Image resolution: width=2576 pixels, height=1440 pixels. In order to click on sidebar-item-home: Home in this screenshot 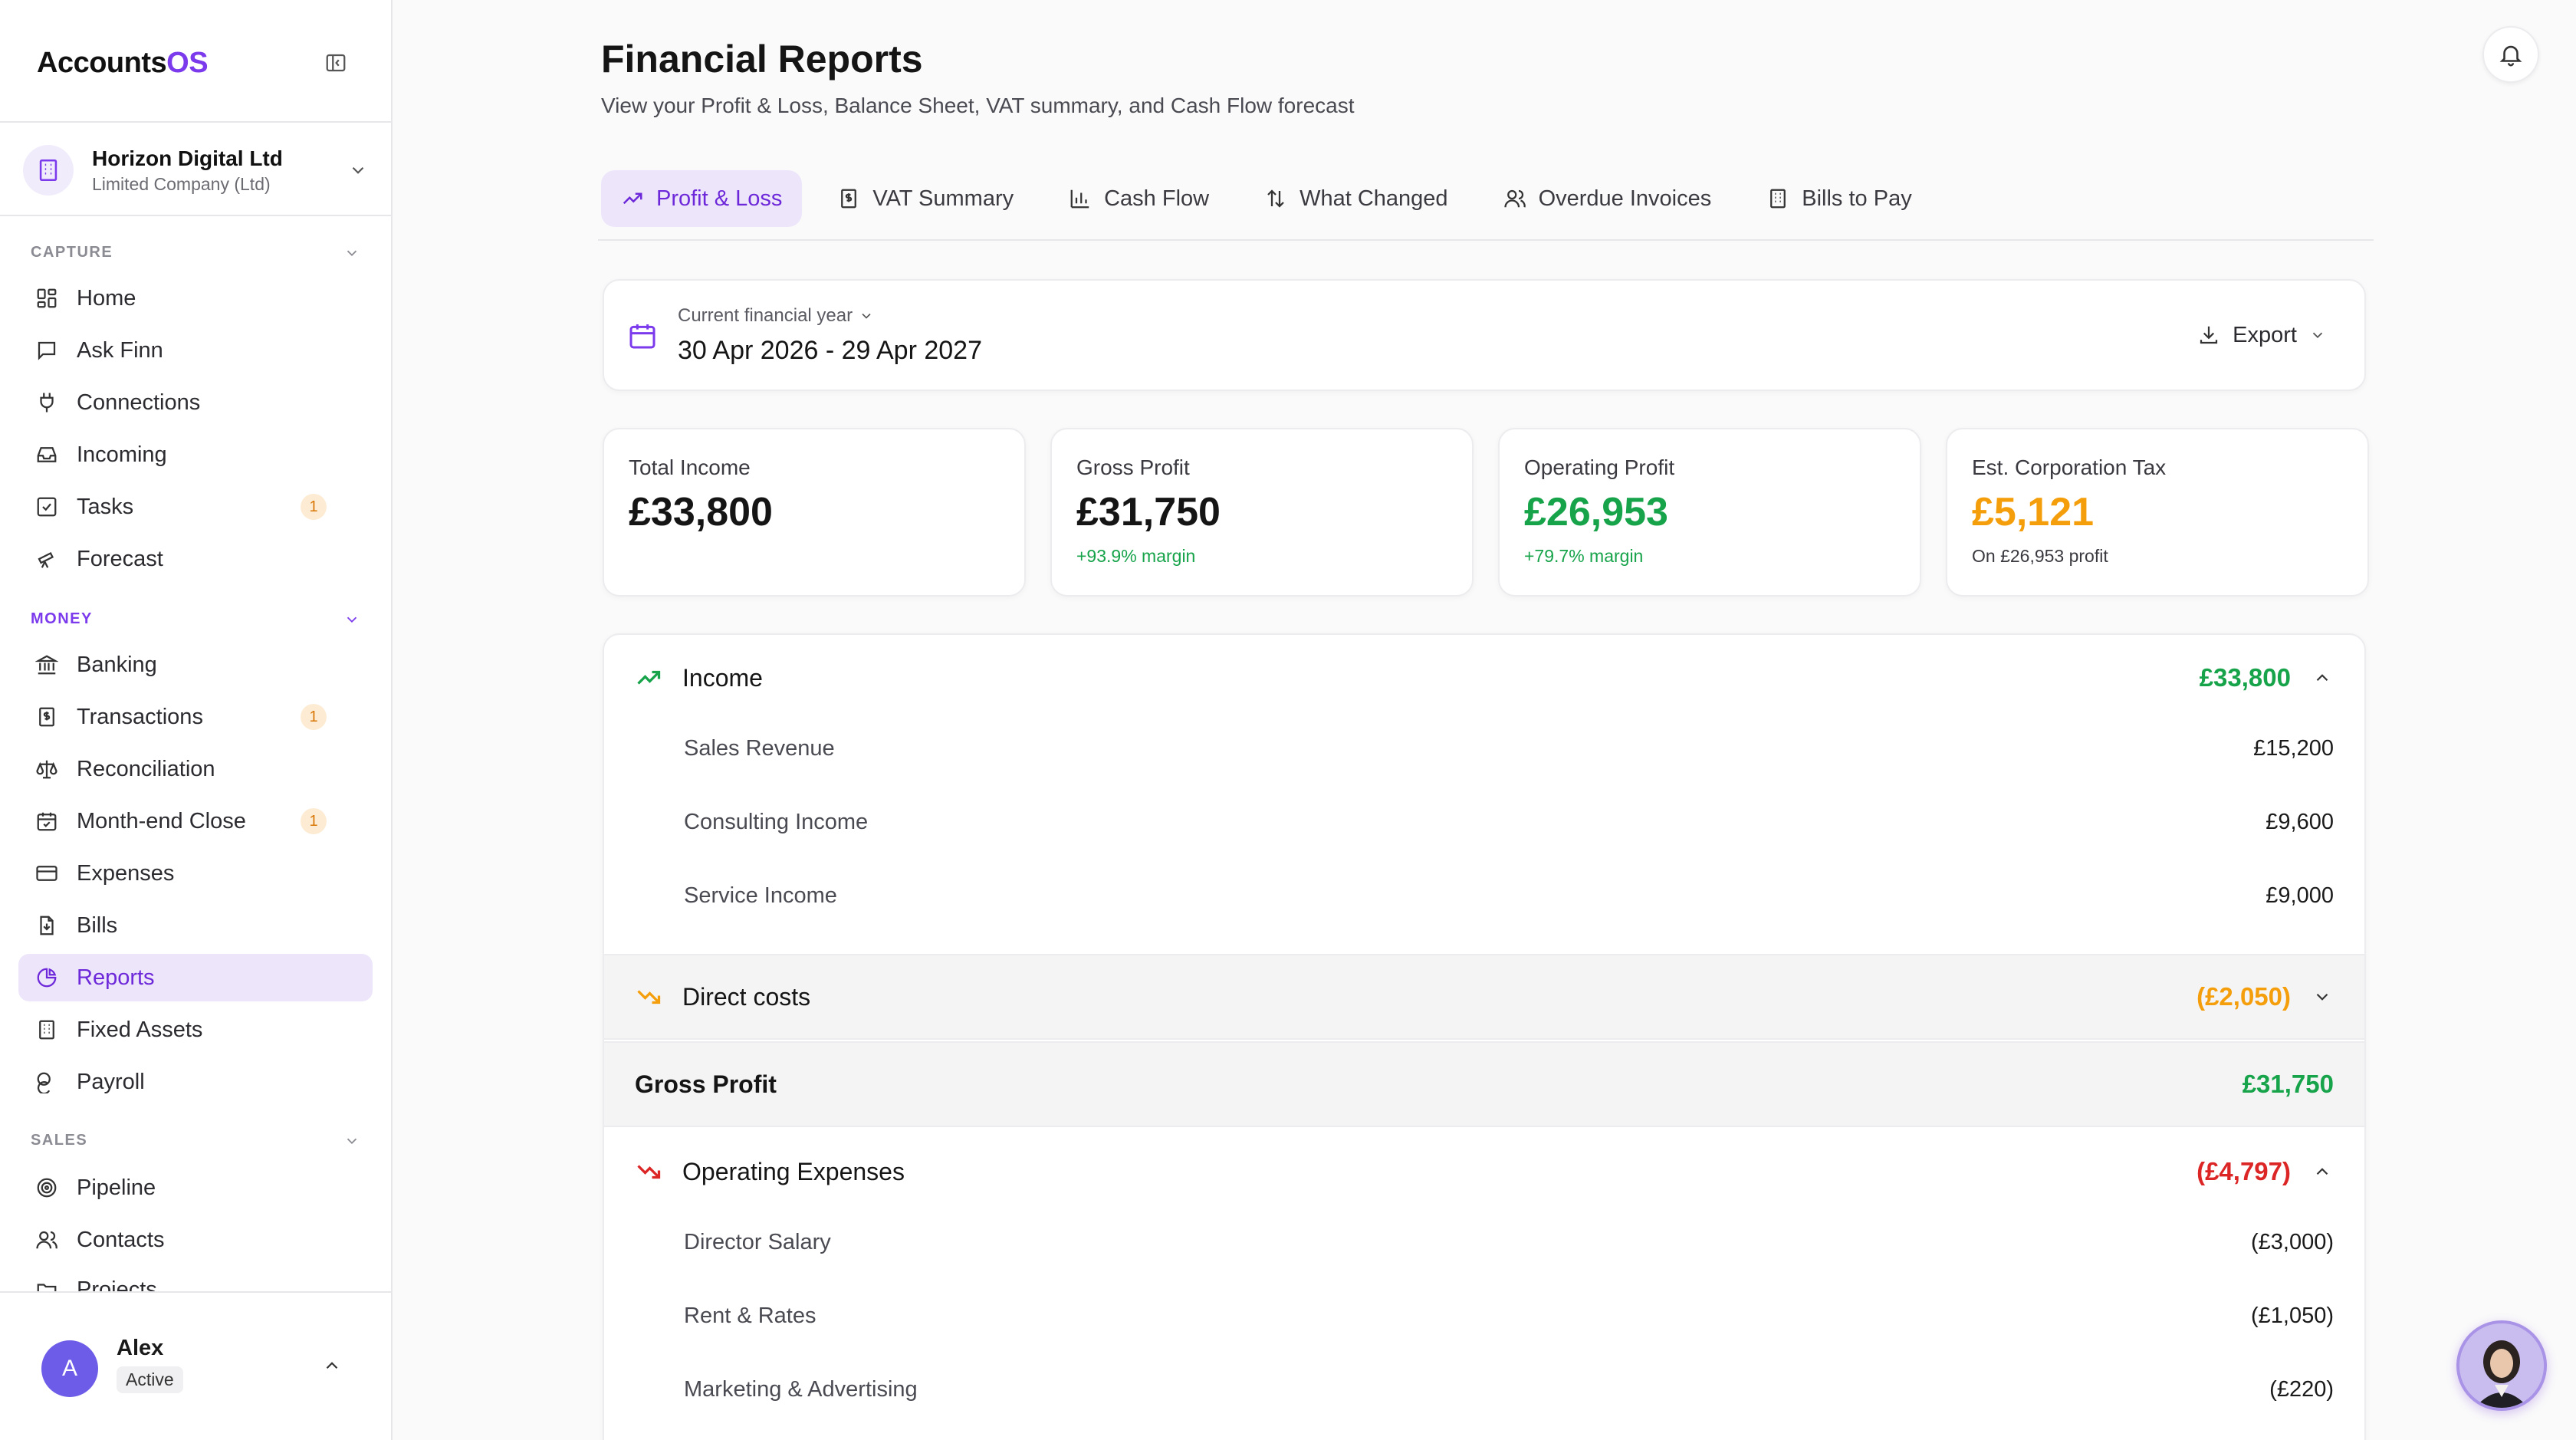, I will do `click(195, 298)`.